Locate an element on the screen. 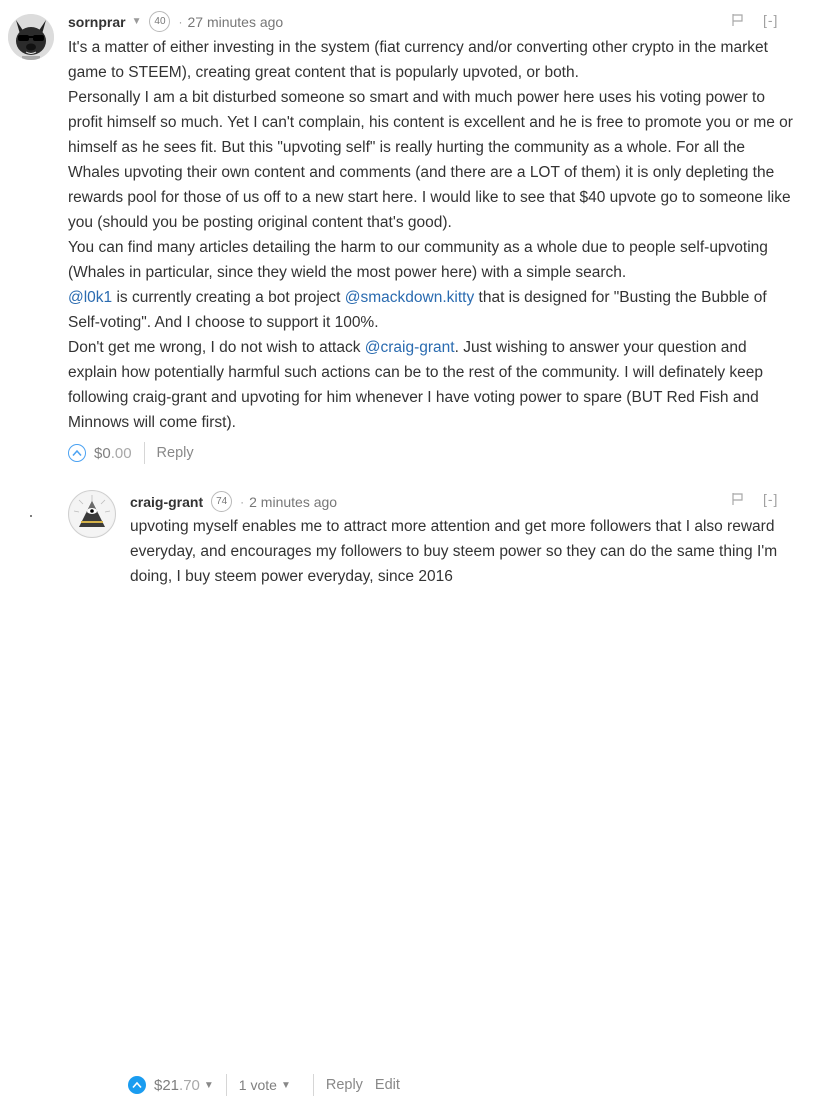 The image size is (813, 1096). text-segment: is currently creating a bot project is located at coordinates (228, 297).